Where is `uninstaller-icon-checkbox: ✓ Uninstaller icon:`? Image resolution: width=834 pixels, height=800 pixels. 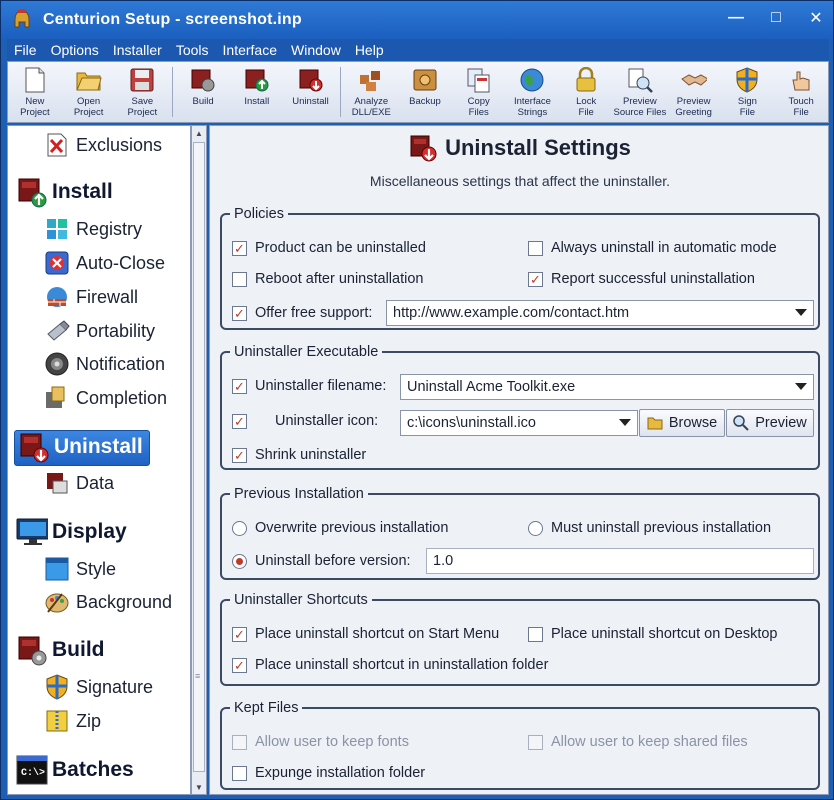 uninstaller-icon-checkbox: ✓ Uninstaller icon: is located at coordinates (305, 421).